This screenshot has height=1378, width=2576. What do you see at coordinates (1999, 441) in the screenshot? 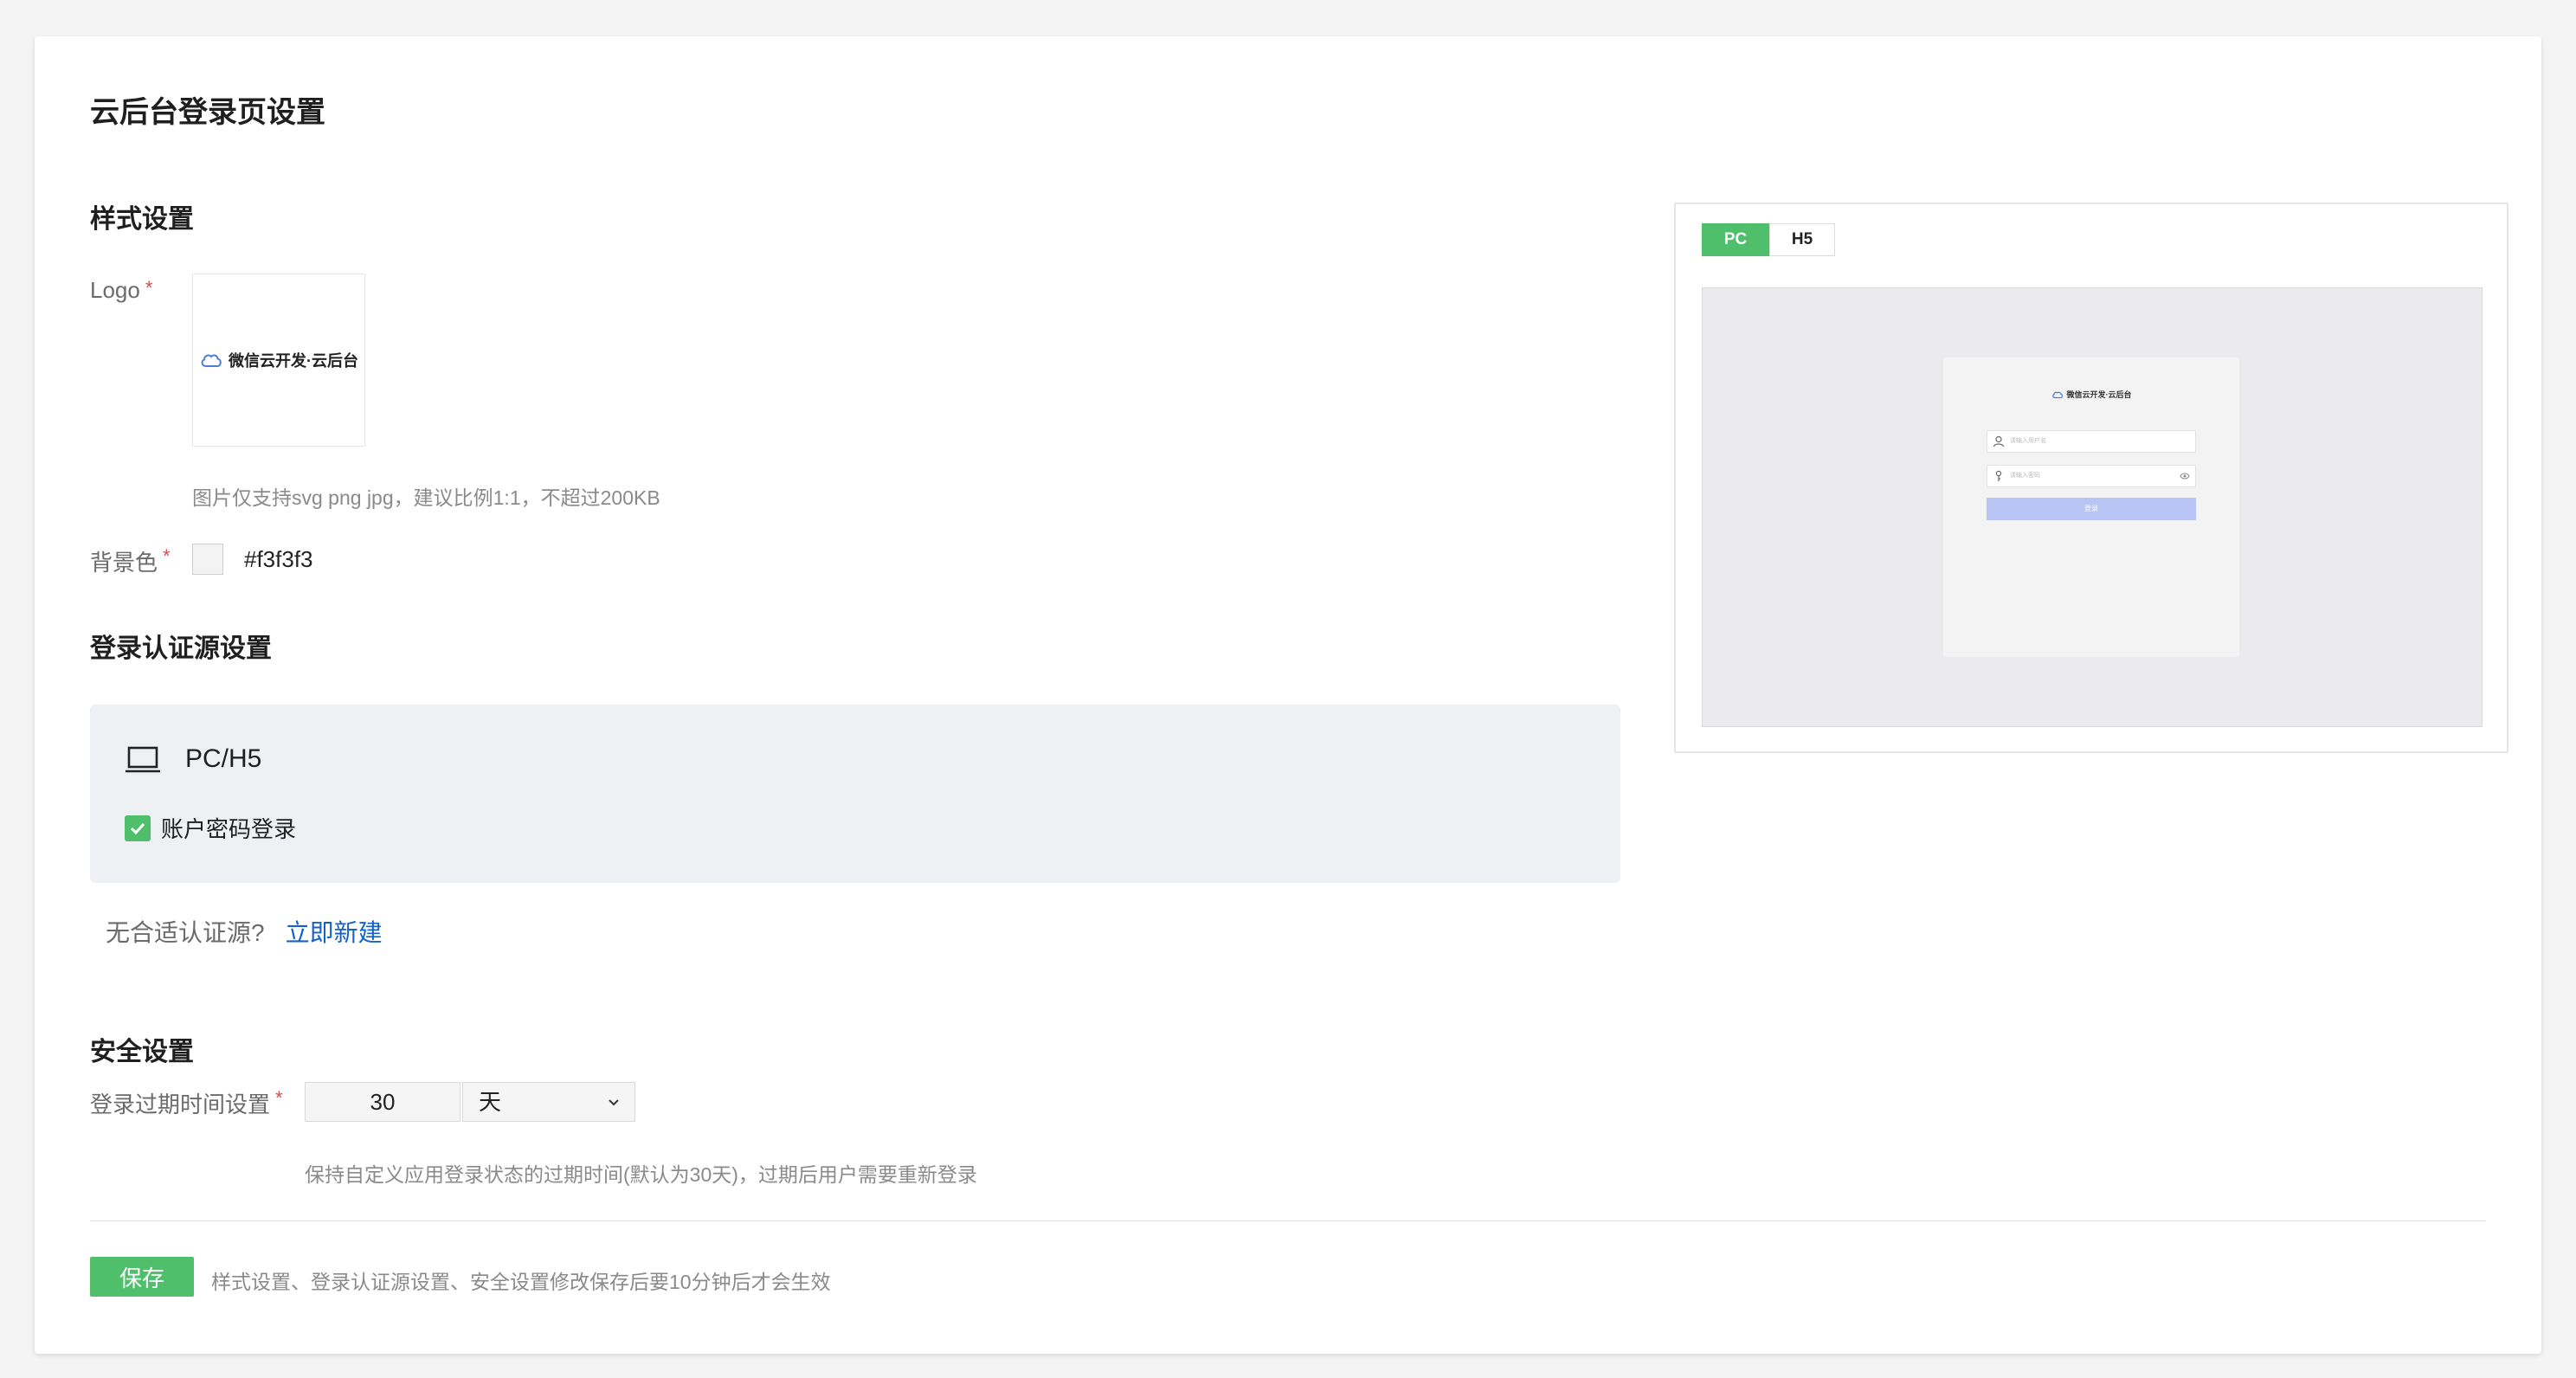
I see `user-icon` at bounding box center [1999, 441].